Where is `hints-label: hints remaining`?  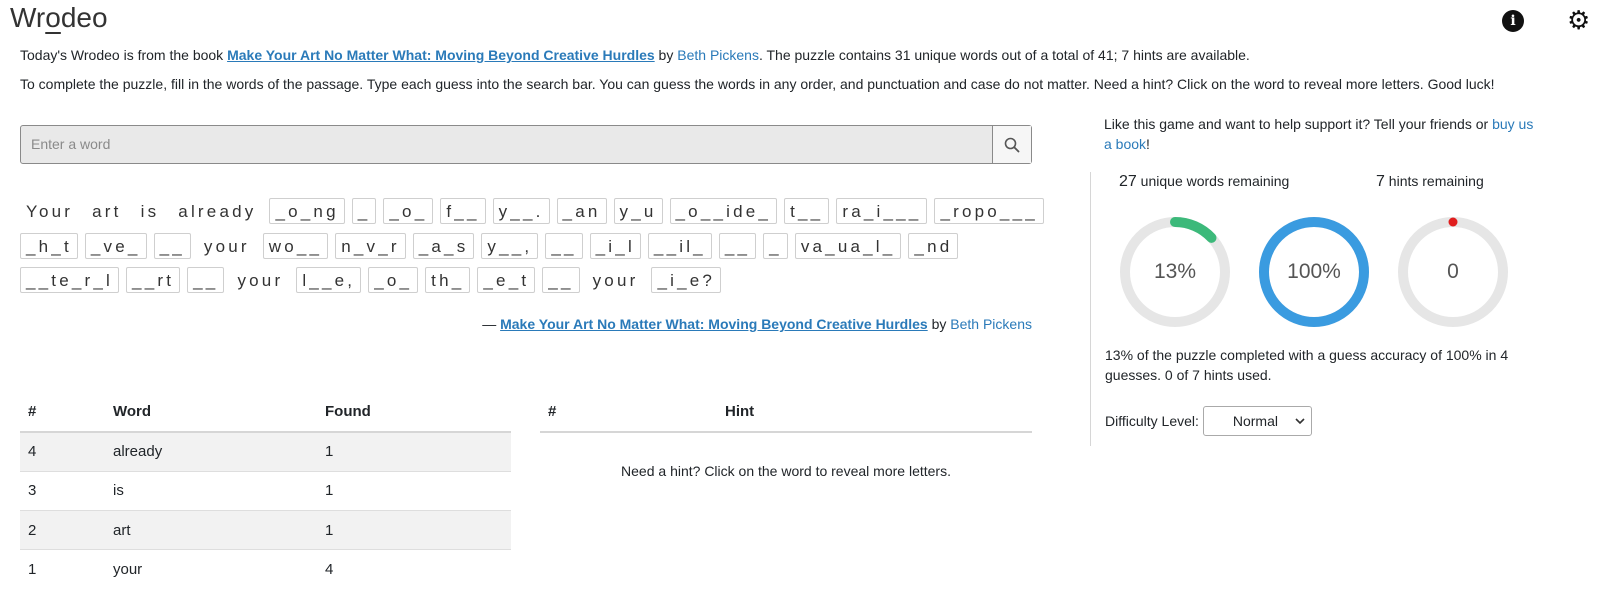
hints-label: hints remaining is located at coordinates (1434, 181).